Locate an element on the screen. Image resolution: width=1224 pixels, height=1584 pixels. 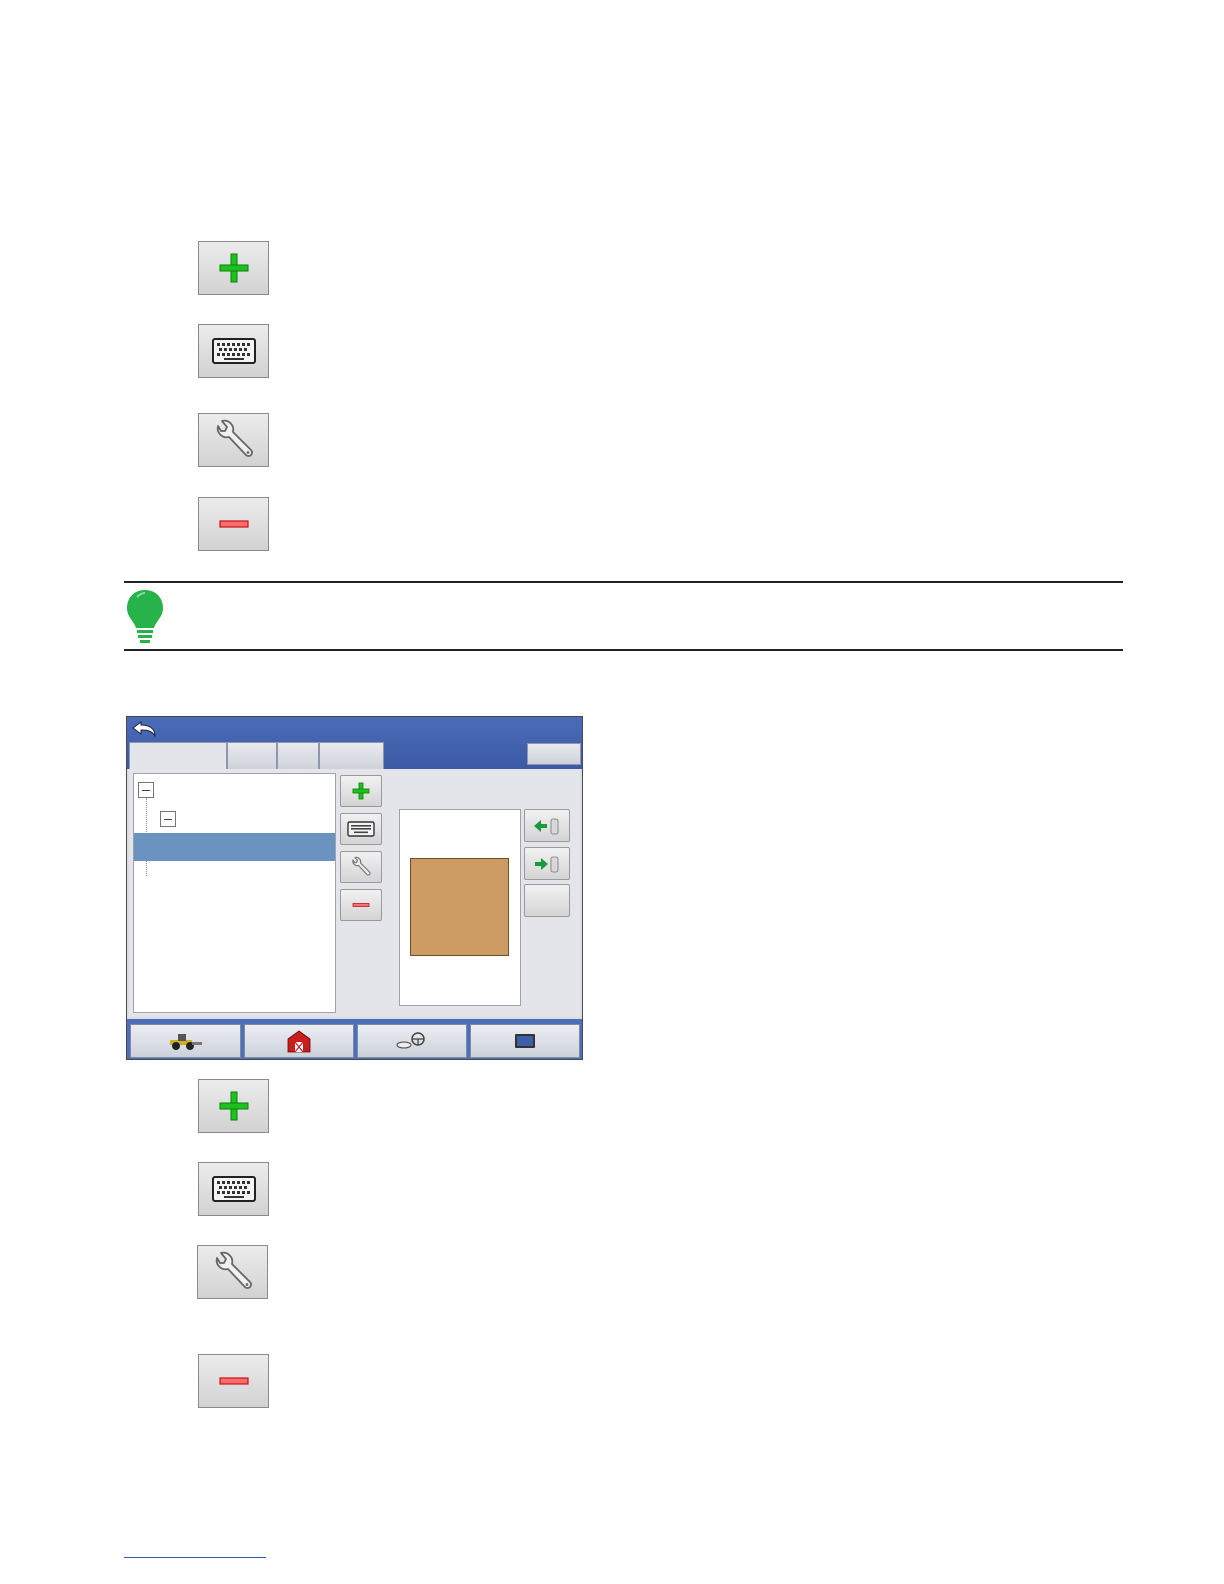
field-boundary-shape is located at coordinates (459, 907).